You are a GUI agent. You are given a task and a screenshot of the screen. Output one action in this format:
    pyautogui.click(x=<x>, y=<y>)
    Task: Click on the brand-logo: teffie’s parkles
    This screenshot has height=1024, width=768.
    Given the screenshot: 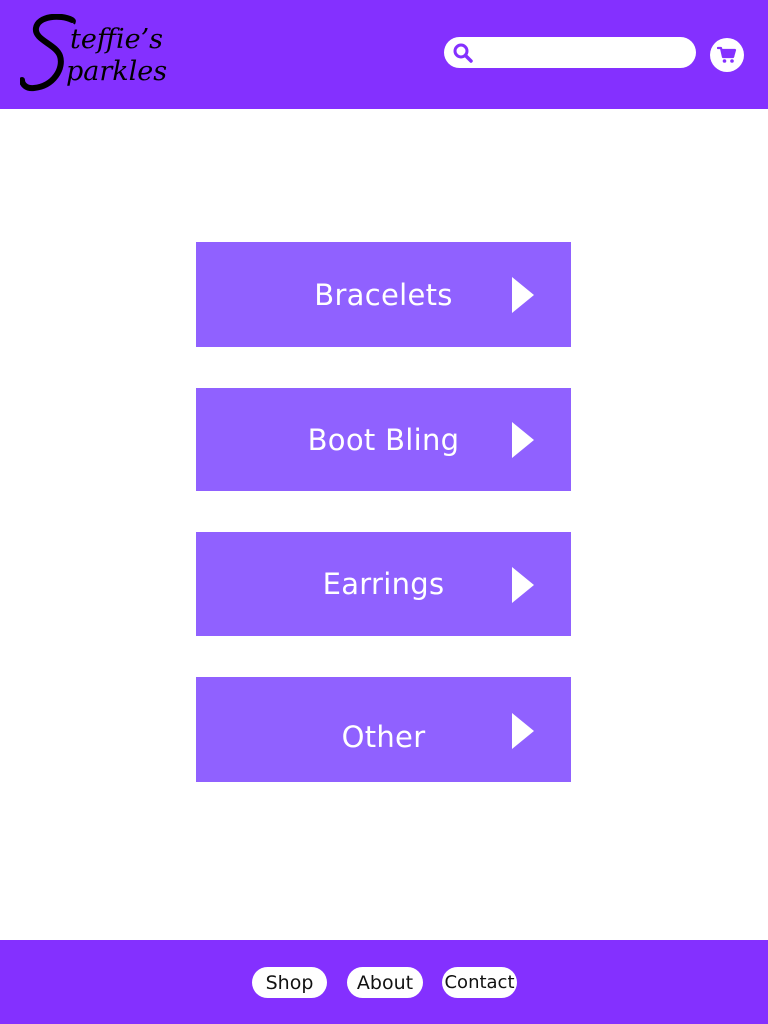 What is the action you would take?
    pyautogui.click(x=106, y=54)
    